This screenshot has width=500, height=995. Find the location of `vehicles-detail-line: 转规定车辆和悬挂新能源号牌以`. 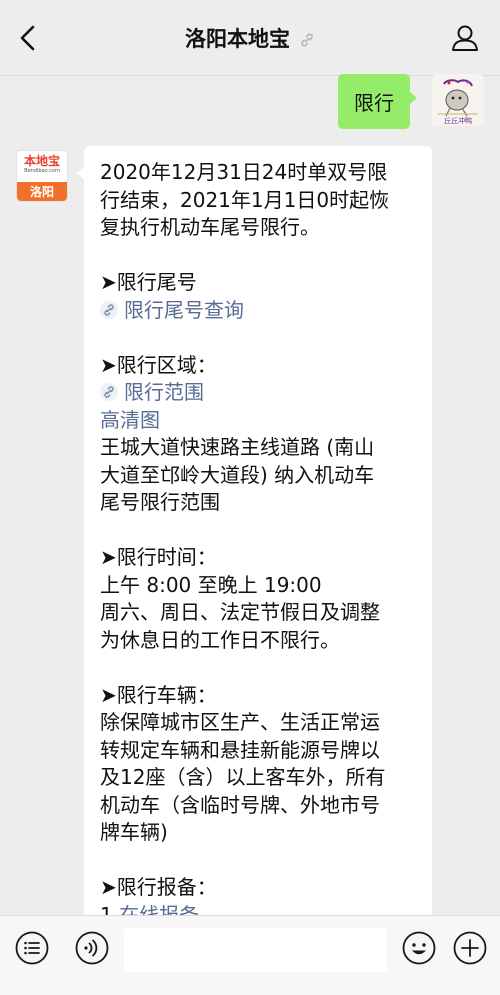

vehicles-detail-line: 转规定车辆和悬挂新能源号牌以 is located at coordinates (240, 749).